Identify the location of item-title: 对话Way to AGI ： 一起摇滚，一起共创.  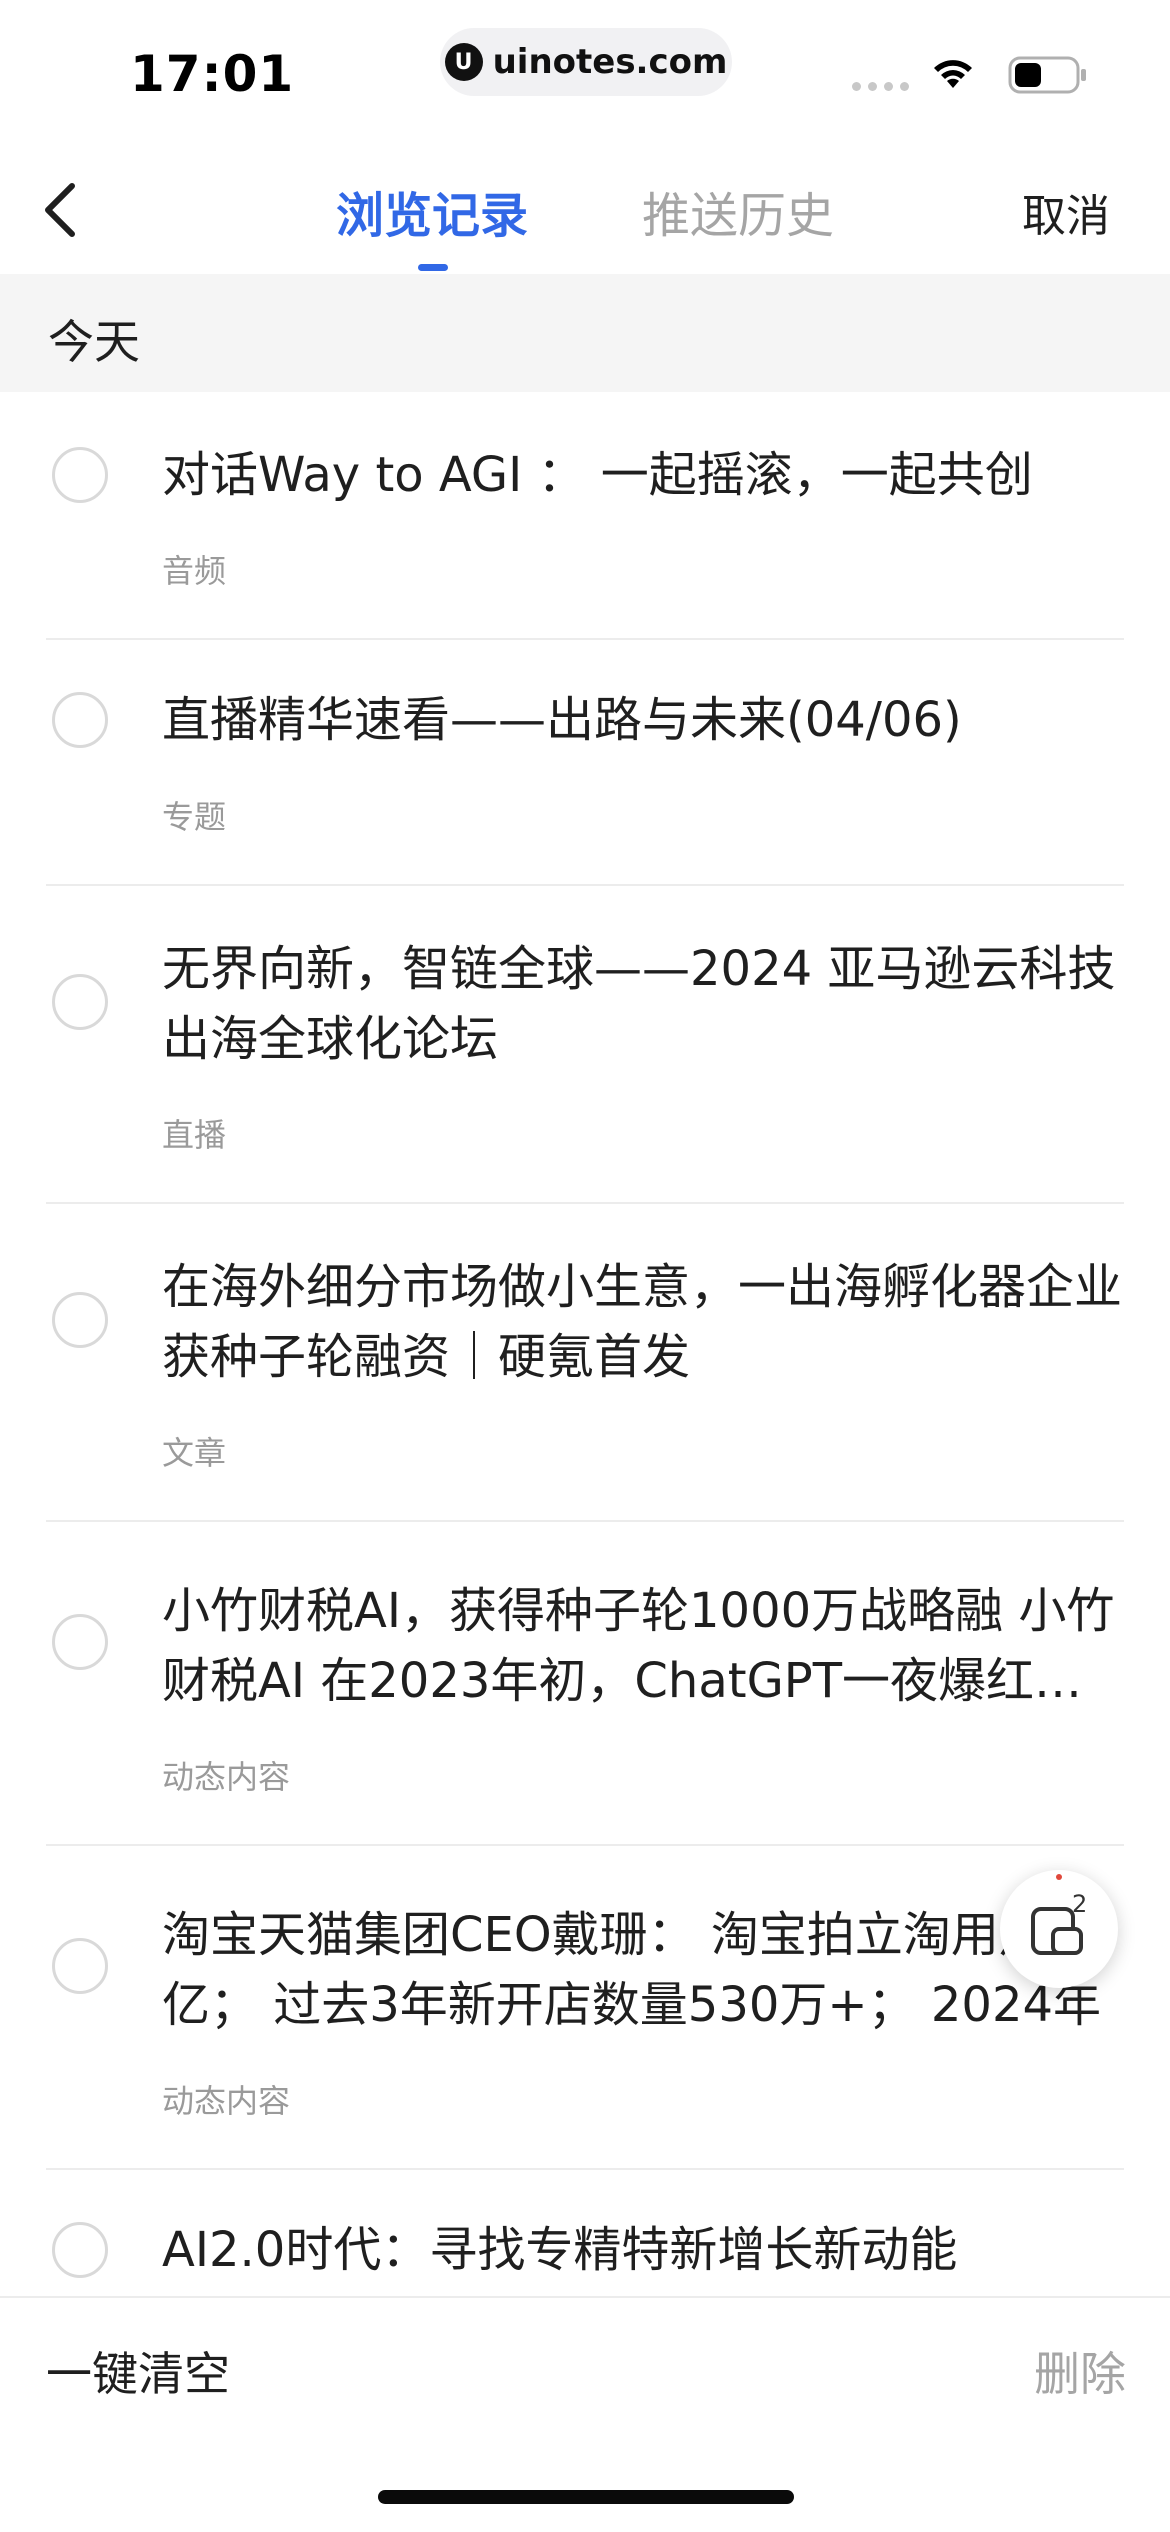
(597, 475).